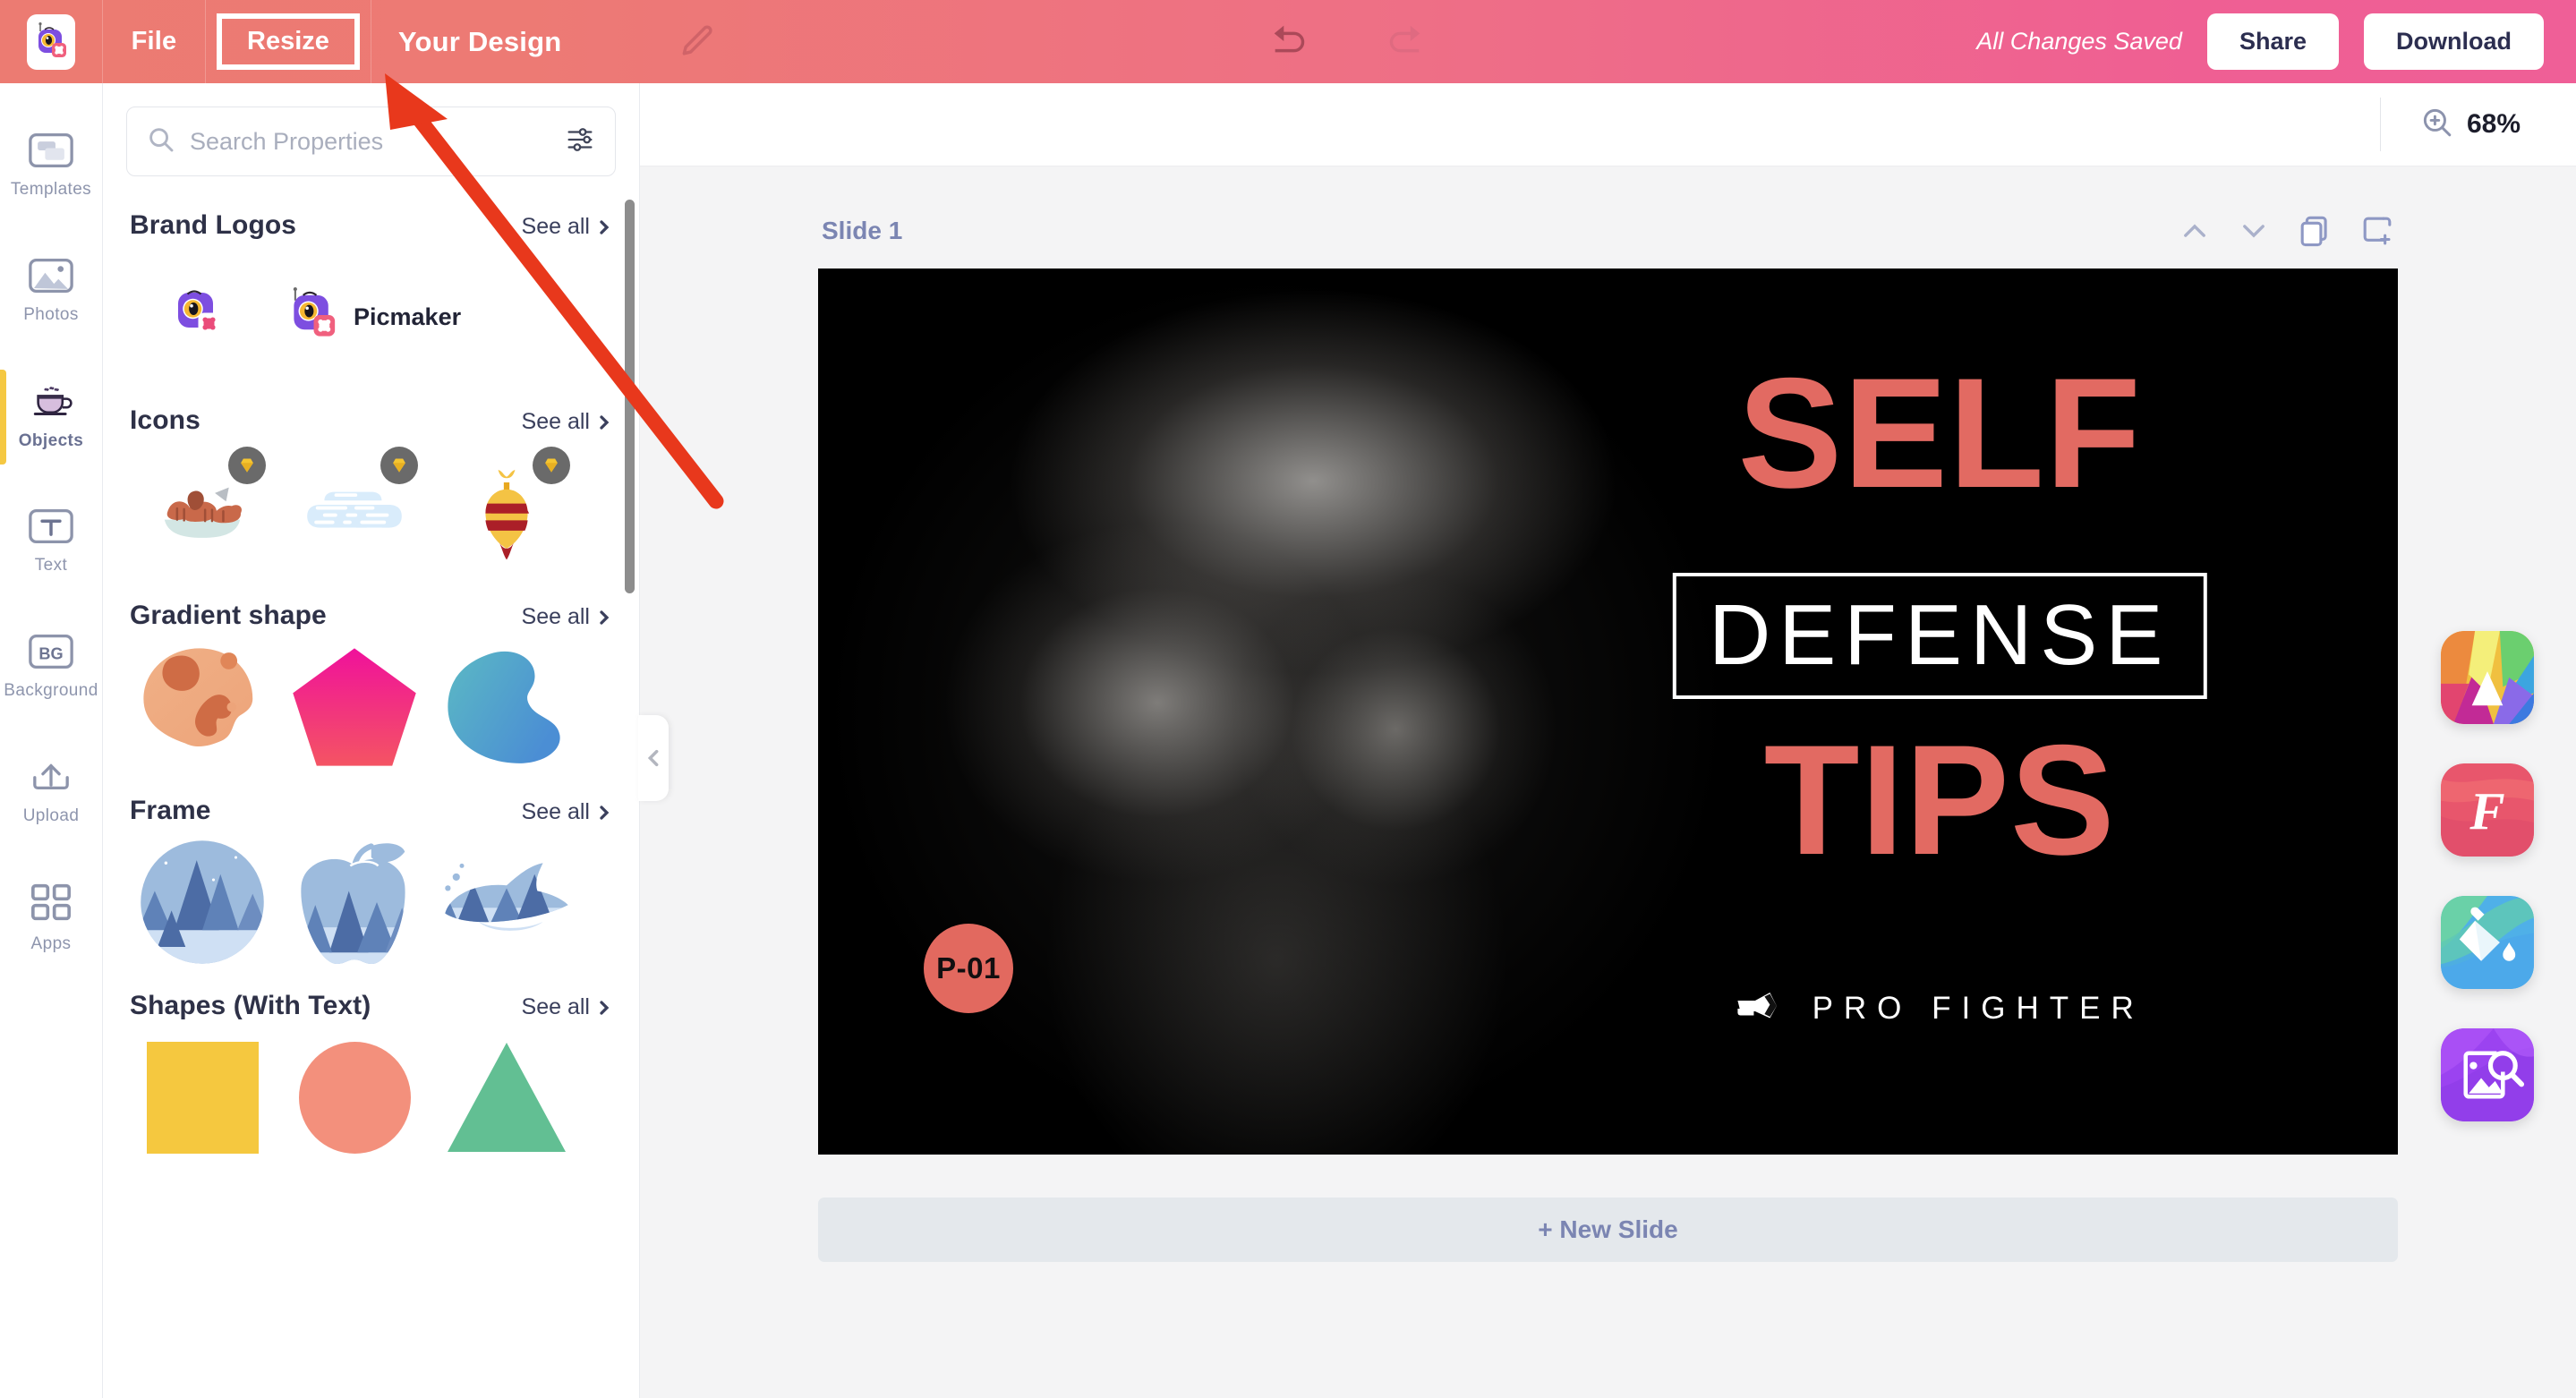 The height and width of the screenshot is (1398, 2576). What do you see at coordinates (1608, 124) in the screenshot?
I see `stage-toolbar: 68%` at bounding box center [1608, 124].